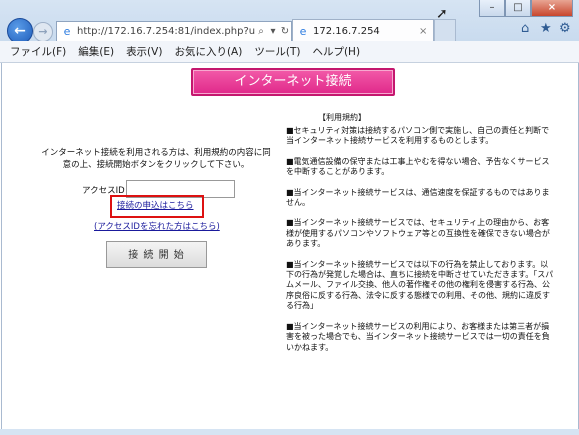  Describe the element at coordinates (166, 31) in the screenshot. I see `address-url: http://172.16.7.254:81/index.php?url=ht` at that location.